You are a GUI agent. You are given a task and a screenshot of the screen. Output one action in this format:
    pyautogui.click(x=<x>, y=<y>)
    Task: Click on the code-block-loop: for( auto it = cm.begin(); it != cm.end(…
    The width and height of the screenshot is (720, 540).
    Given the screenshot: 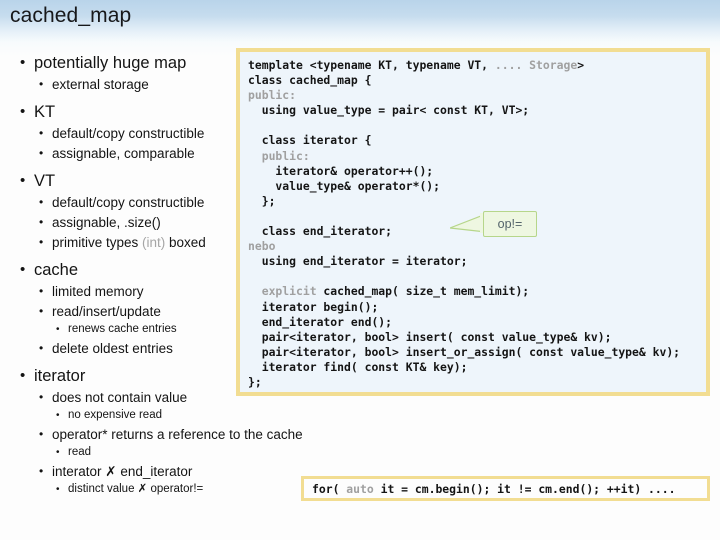 What is the action you would take?
    pyautogui.click(x=505, y=488)
    